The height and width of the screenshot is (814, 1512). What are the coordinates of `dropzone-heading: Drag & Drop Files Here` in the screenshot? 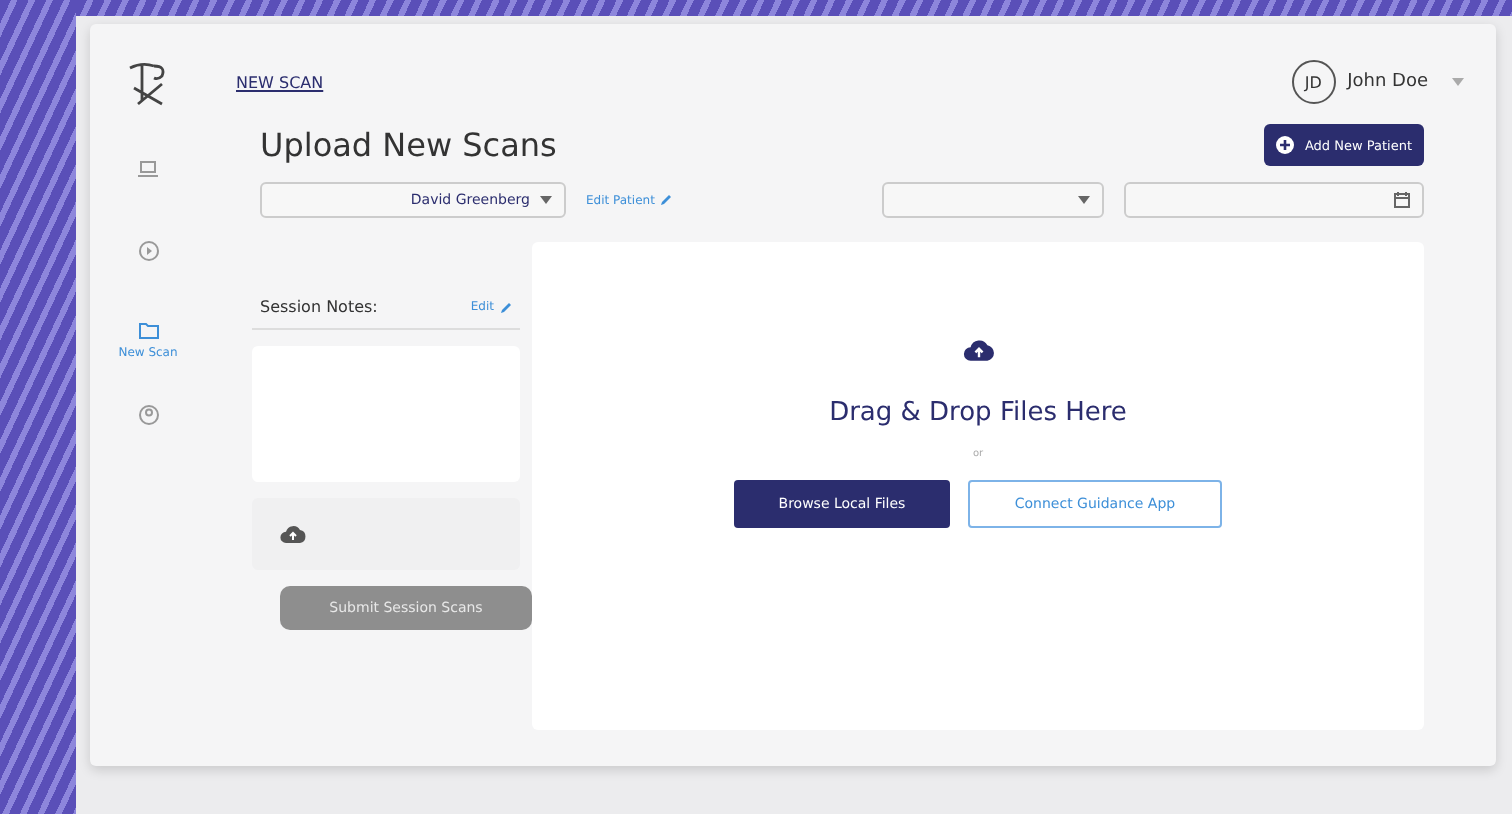 It's located at (978, 413).